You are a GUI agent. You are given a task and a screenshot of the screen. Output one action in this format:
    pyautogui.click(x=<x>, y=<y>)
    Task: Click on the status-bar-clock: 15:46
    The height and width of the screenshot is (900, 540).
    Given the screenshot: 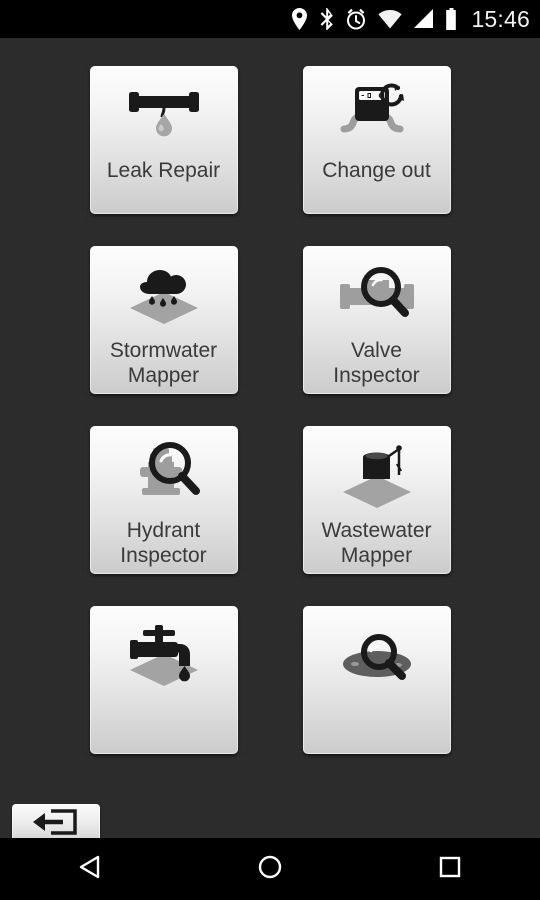 What is the action you would take?
    pyautogui.click(x=500, y=18)
    